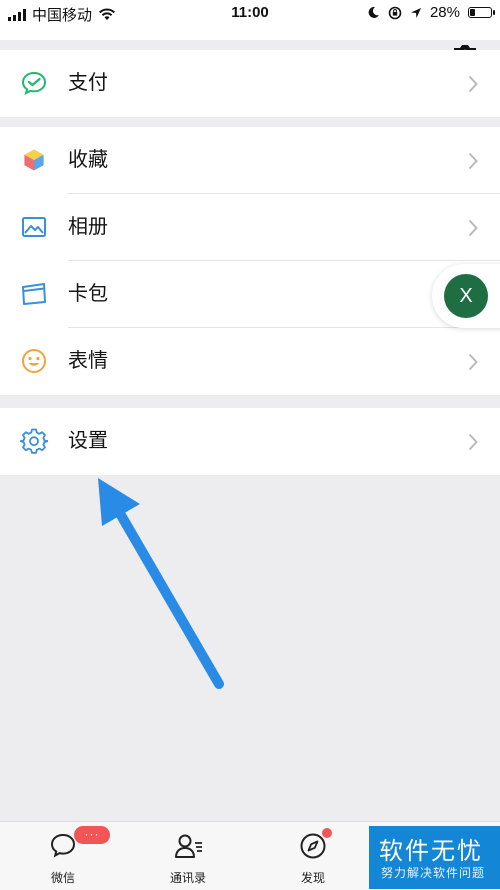  What do you see at coordinates (62, 878) in the screenshot?
I see `tab-label: 微信` at bounding box center [62, 878].